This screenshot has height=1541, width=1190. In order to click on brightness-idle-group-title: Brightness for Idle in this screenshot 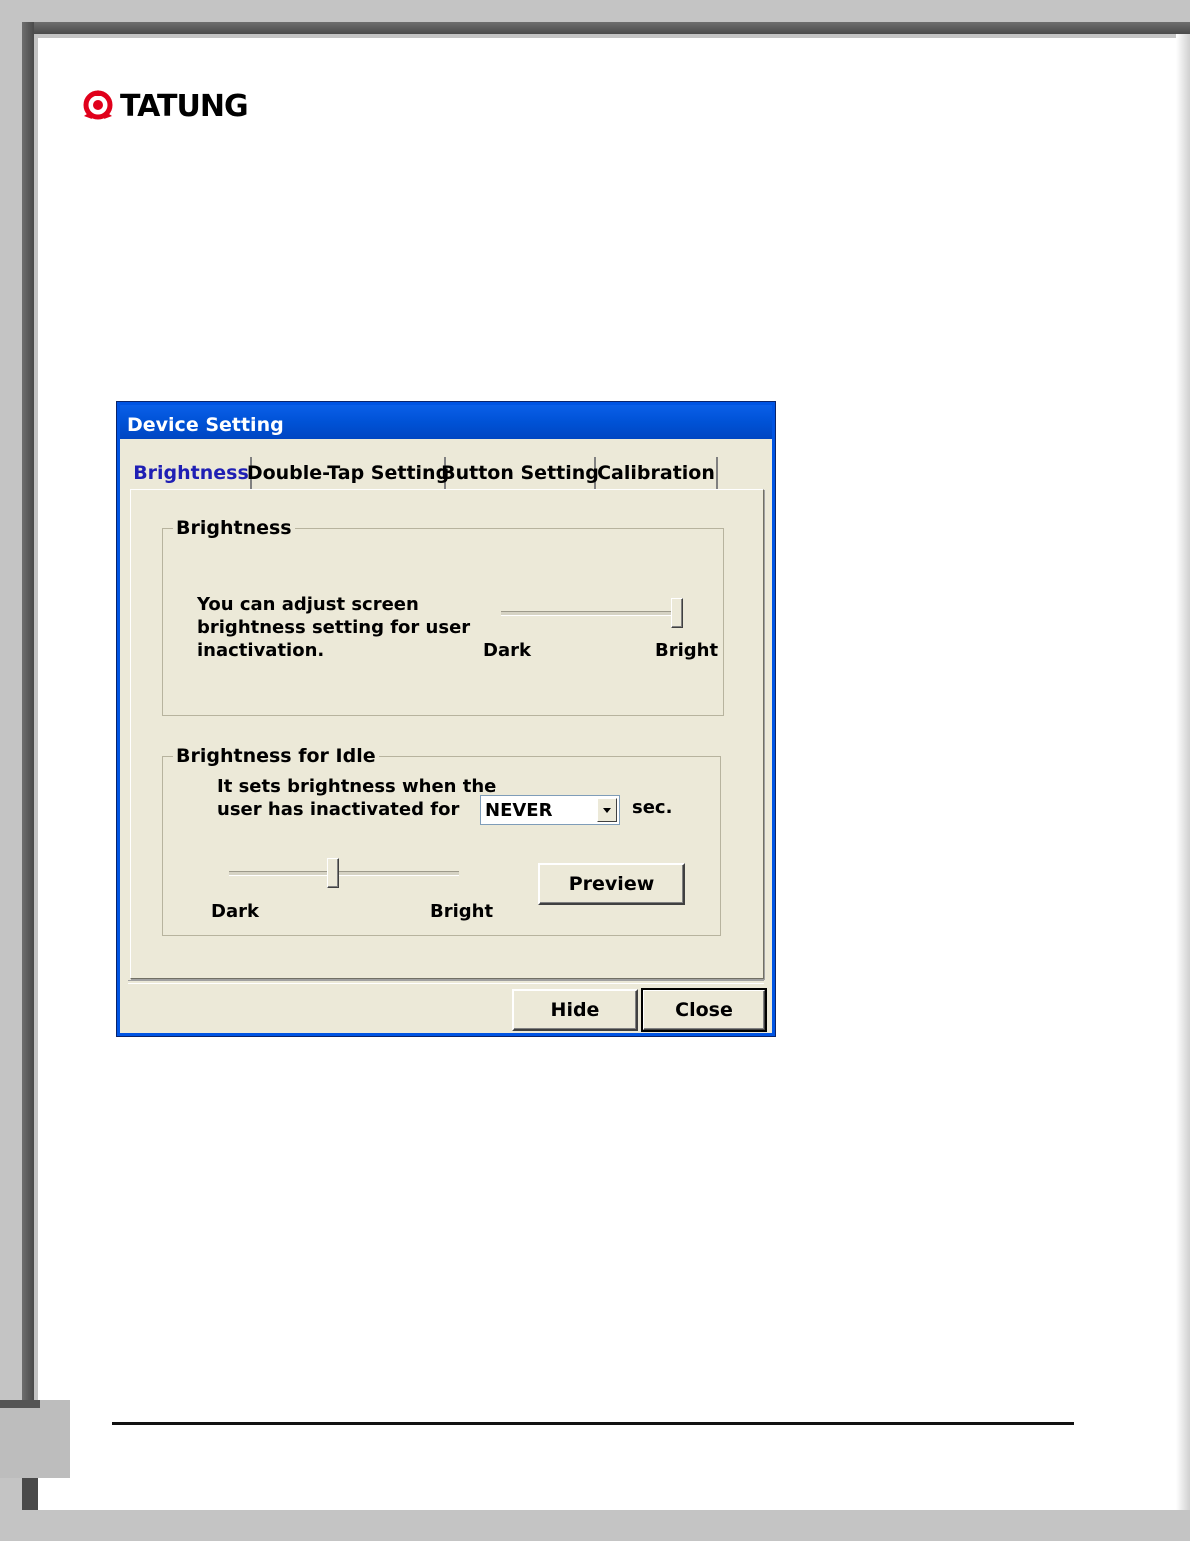, I will do `click(276, 756)`.